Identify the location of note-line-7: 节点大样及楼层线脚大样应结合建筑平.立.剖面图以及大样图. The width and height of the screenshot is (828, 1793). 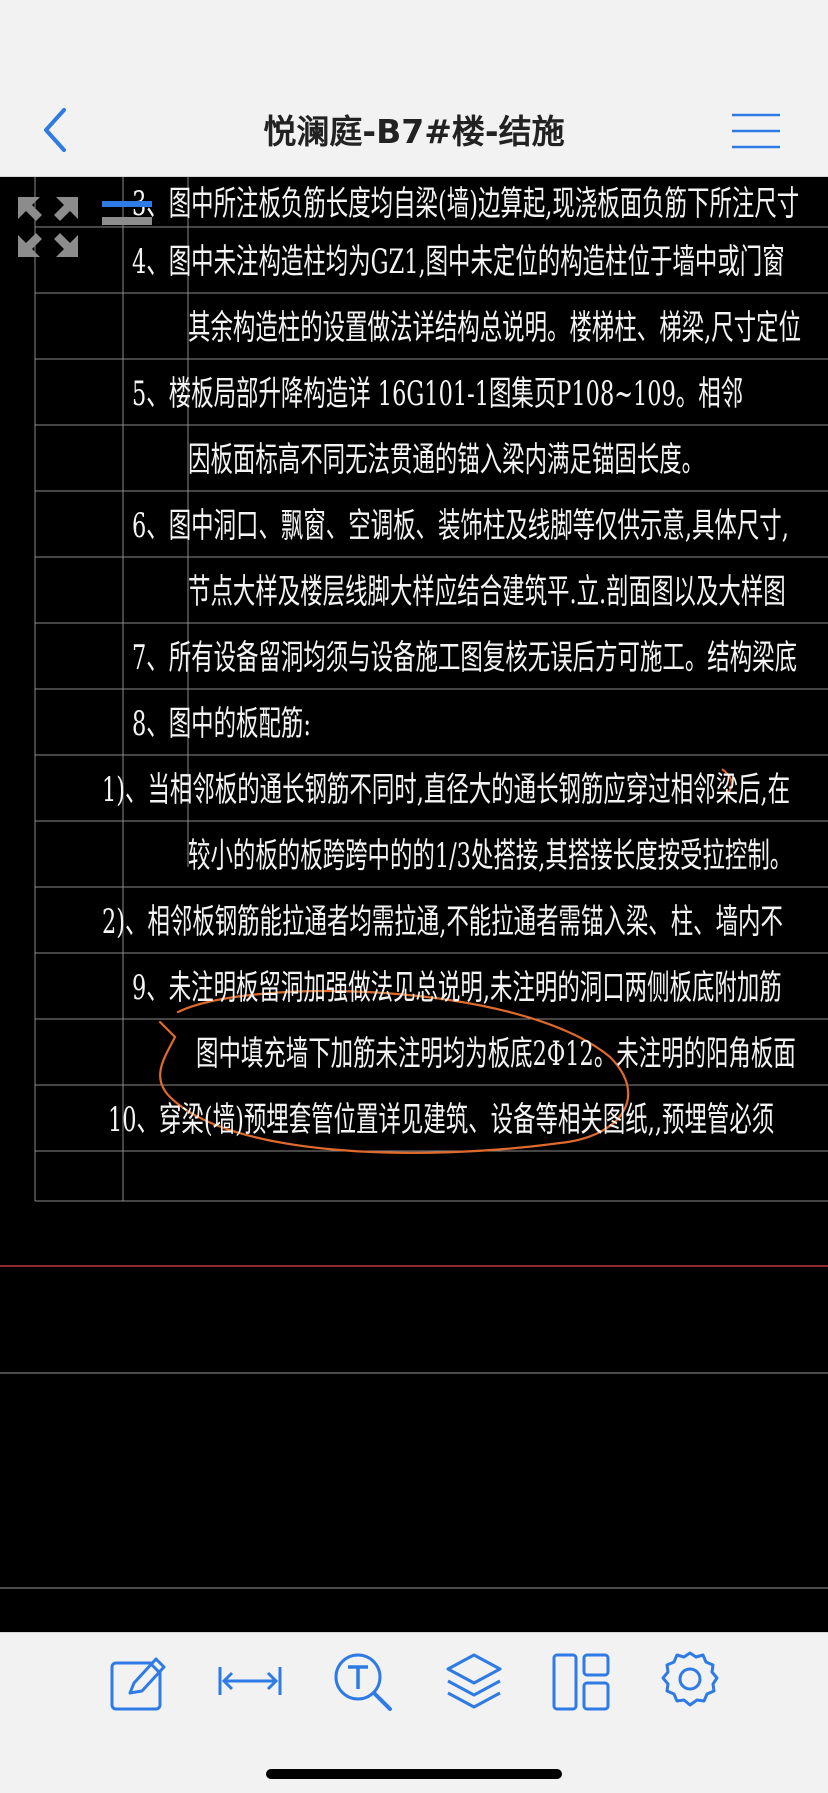
(487, 592).